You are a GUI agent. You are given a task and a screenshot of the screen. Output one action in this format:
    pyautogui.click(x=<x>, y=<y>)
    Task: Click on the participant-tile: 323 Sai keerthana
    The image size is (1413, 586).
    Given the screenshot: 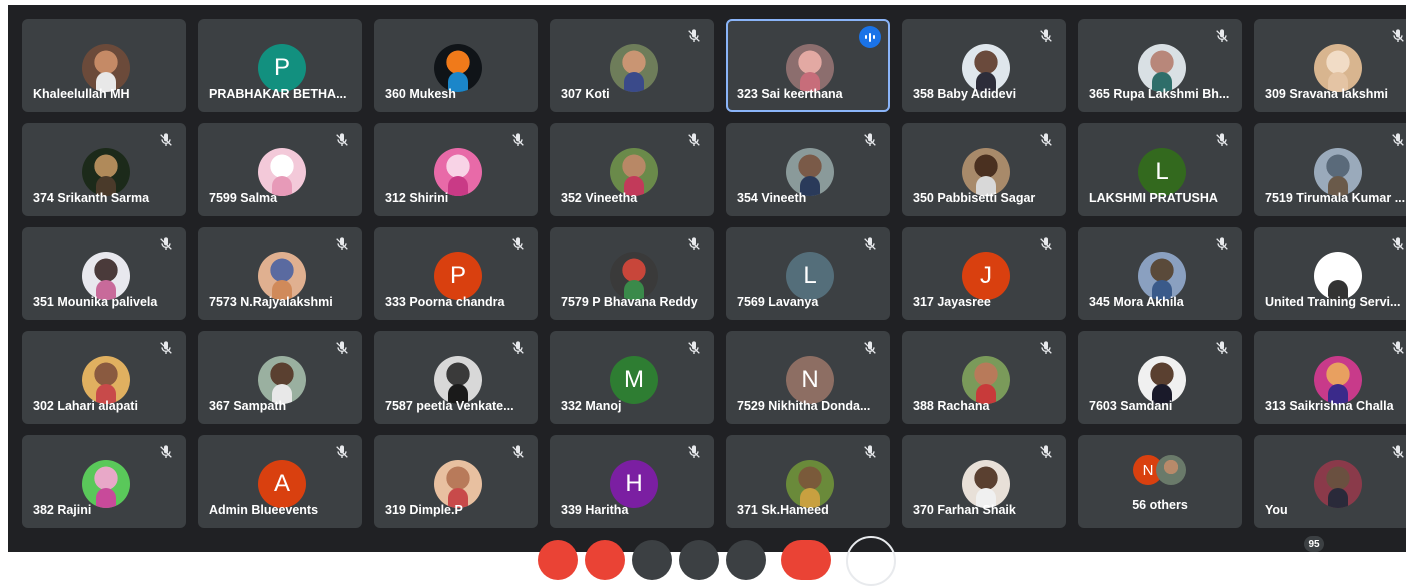 What is the action you would take?
    pyautogui.click(x=808, y=65)
    